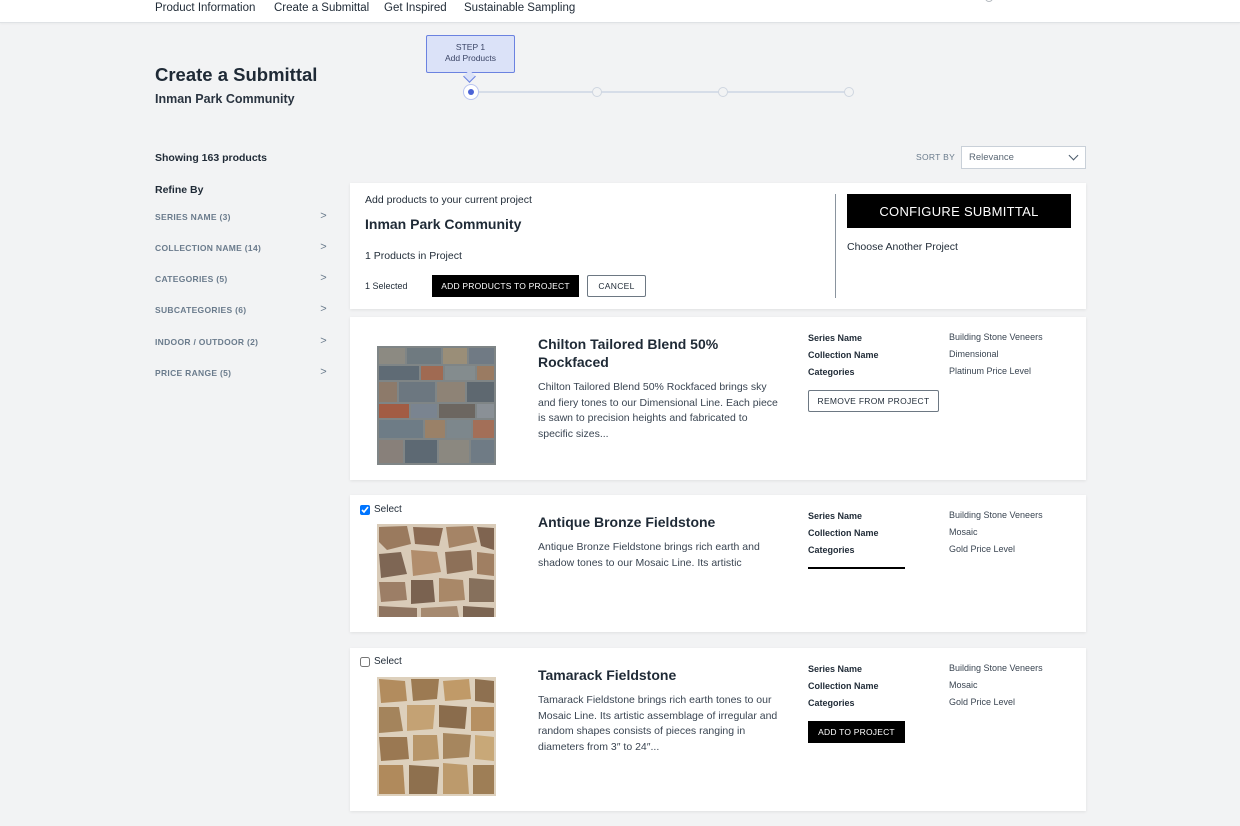  Describe the element at coordinates (241, 219) in the screenshot. I see `filter-series-name: SERIES NAME (3) >` at that location.